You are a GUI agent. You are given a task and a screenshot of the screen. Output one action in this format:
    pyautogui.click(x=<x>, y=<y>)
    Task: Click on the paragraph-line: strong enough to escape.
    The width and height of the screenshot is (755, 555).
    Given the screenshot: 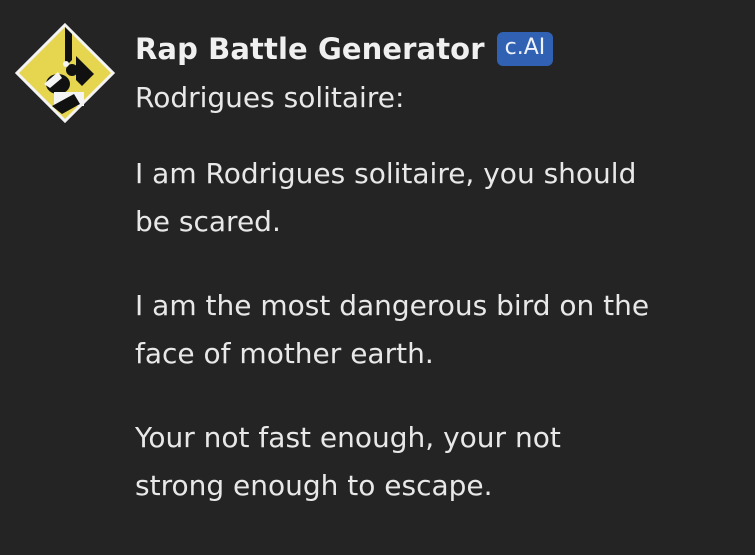 What is the action you would take?
    pyautogui.click(x=314, y=485)
    